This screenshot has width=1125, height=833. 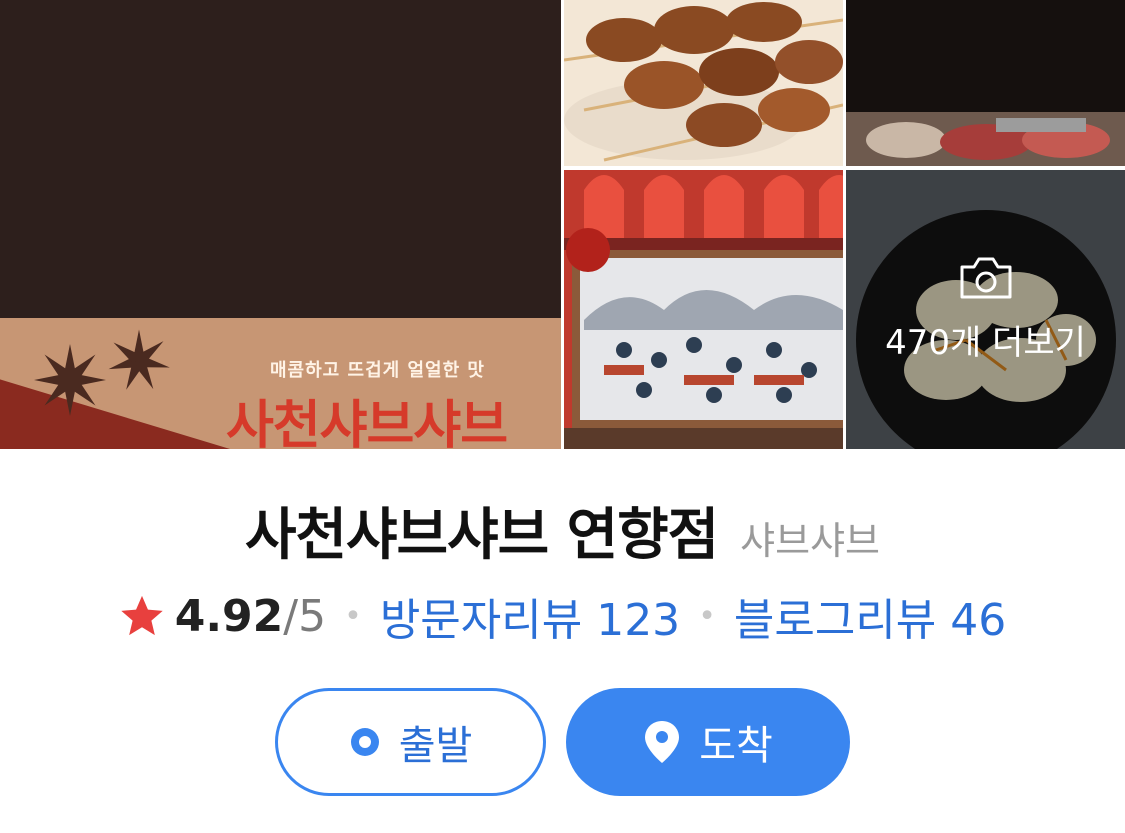 I want to click on more-photos-overlay: 470개 더보기, so click(x=985, y=309).